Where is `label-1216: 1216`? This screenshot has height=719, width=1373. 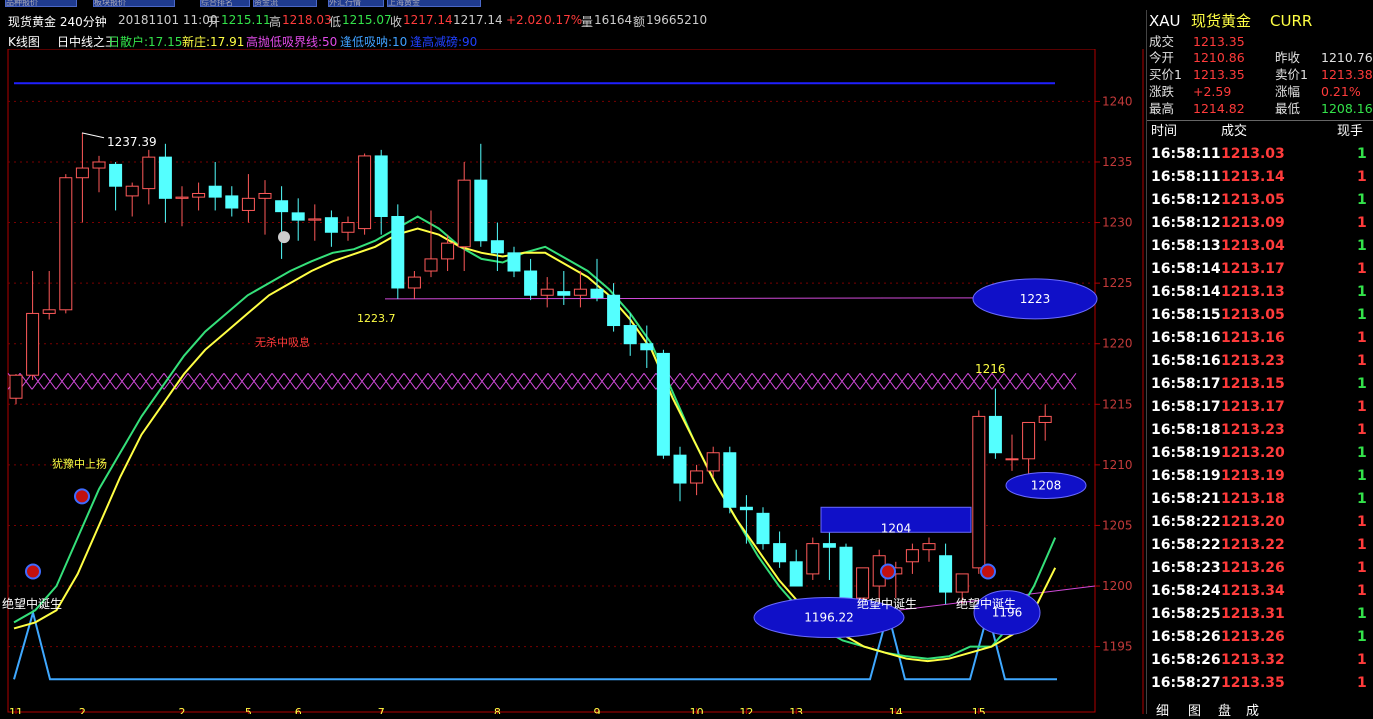 label-1216: 1216 is located at coordinates (990, 369).